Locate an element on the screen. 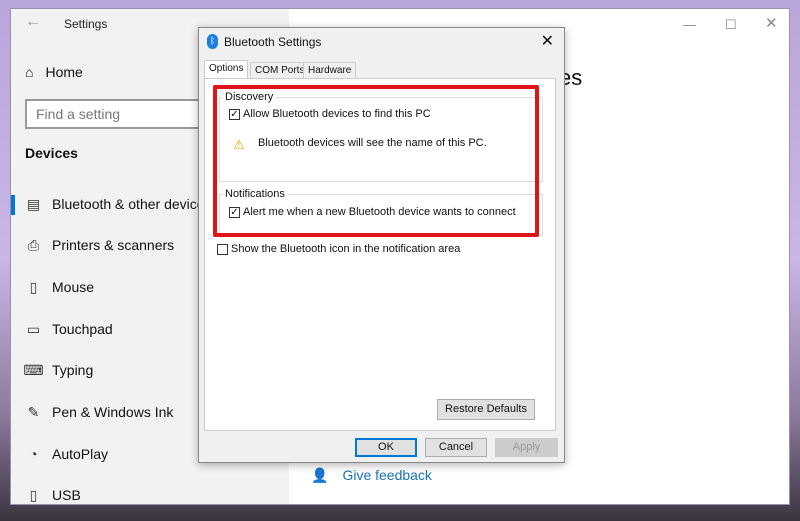 The width and height of the screenshot is (800, 521). dialog-titlebar: ᛒ Bluetooth Settings is located at coordinates (264, 41).